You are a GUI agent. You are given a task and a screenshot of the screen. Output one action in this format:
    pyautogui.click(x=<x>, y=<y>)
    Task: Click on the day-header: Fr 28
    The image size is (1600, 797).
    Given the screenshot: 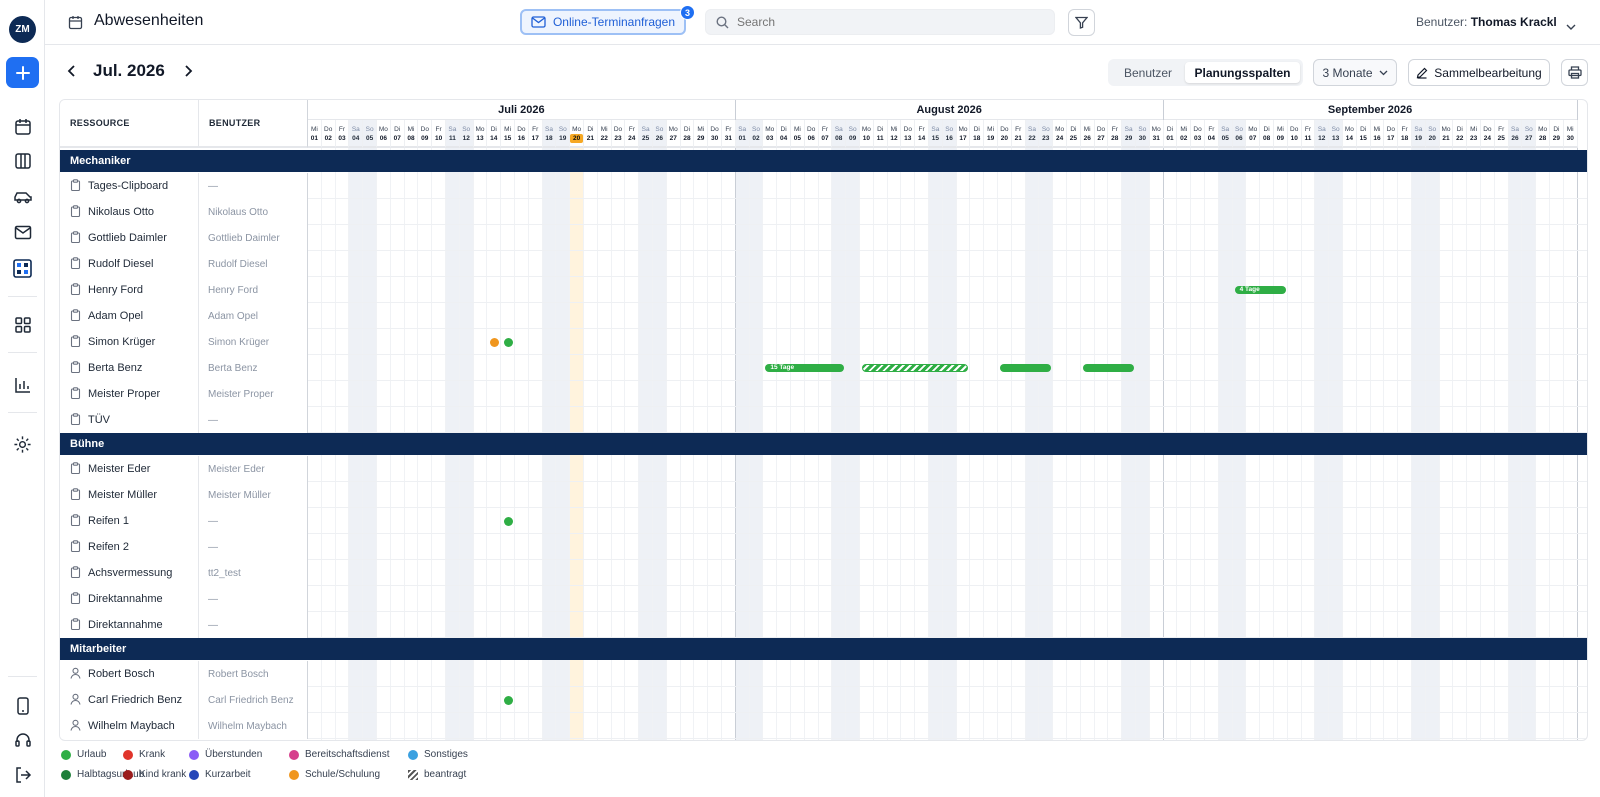 What is the action you would take?
    pyautogui.click(x=1115, y=134)
    